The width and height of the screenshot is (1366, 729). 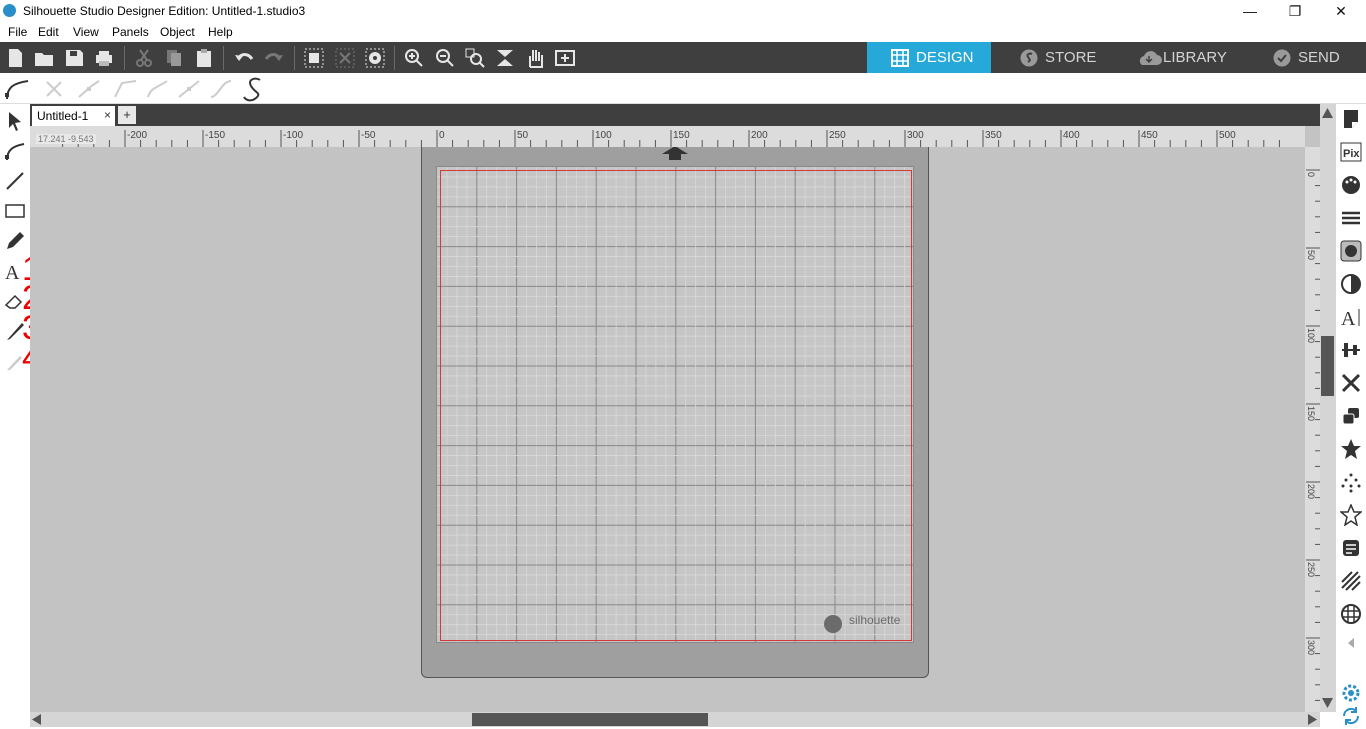 What do you see at coordinates (1327, 113) in the screenshot?
I see `scroll-up-icon` at bounding box center [1327, 113].